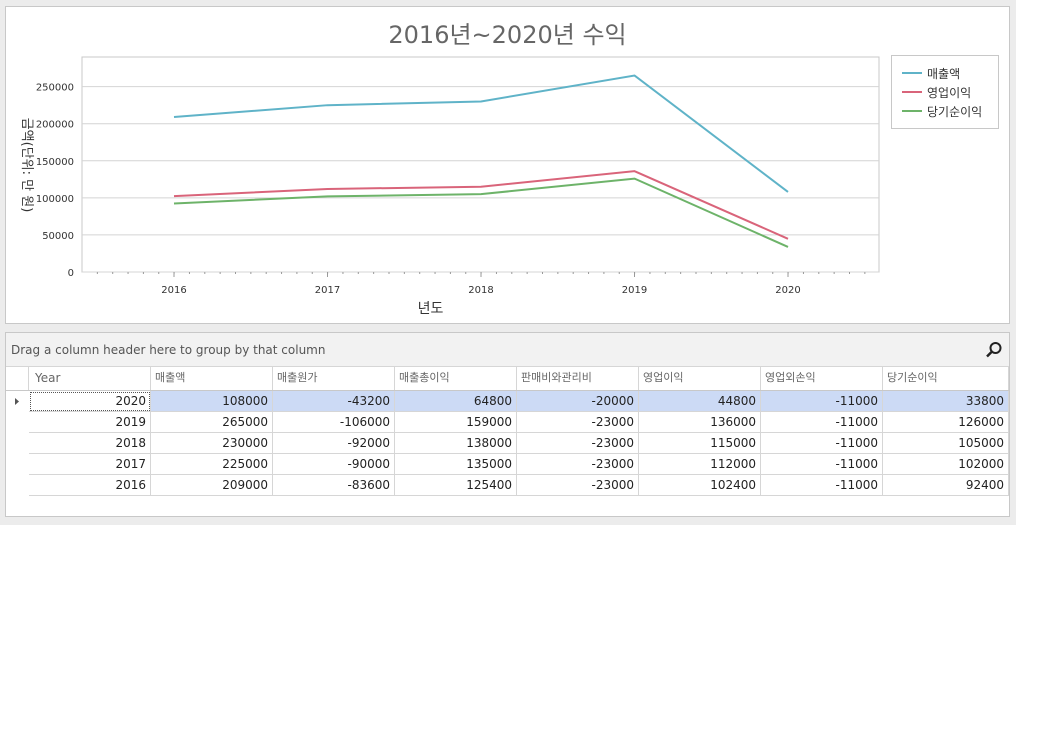 The width and height of the screenshot is (1047, 752). Describe the element at coordinates (212, 378) in the screenshot. I see `column-header: 매출액` at that location.